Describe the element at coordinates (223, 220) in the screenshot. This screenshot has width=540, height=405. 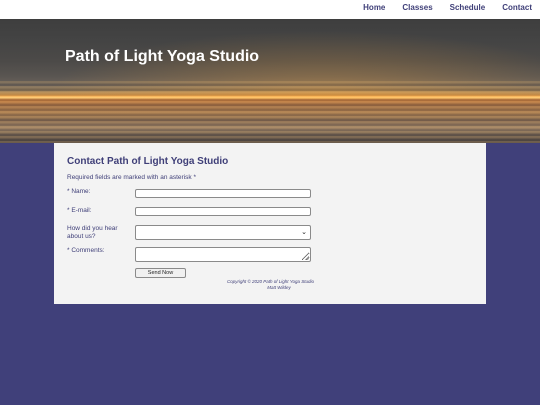
I see `email-input` at that location.